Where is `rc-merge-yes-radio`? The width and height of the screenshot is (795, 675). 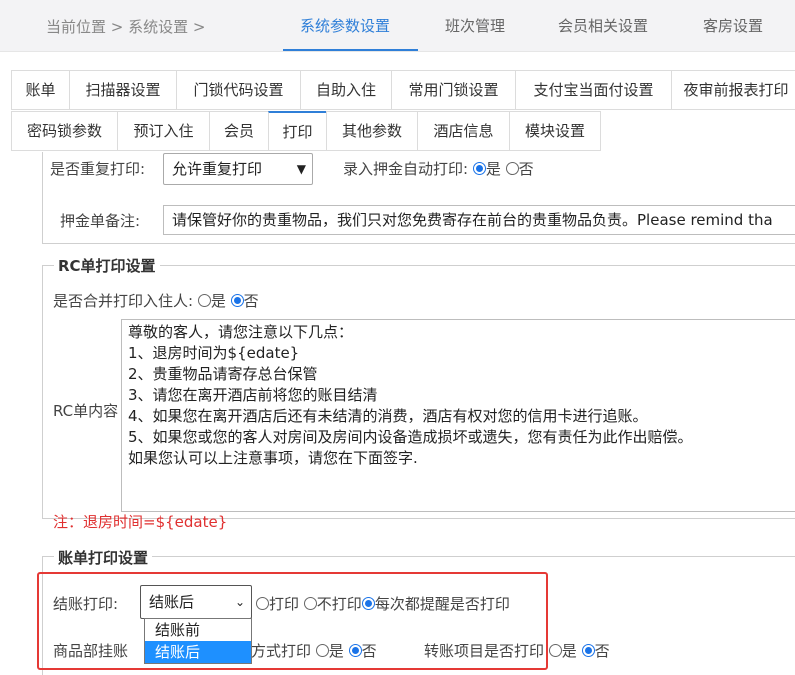
rc-merge-yes-radio is located at coordinates (204, 300).